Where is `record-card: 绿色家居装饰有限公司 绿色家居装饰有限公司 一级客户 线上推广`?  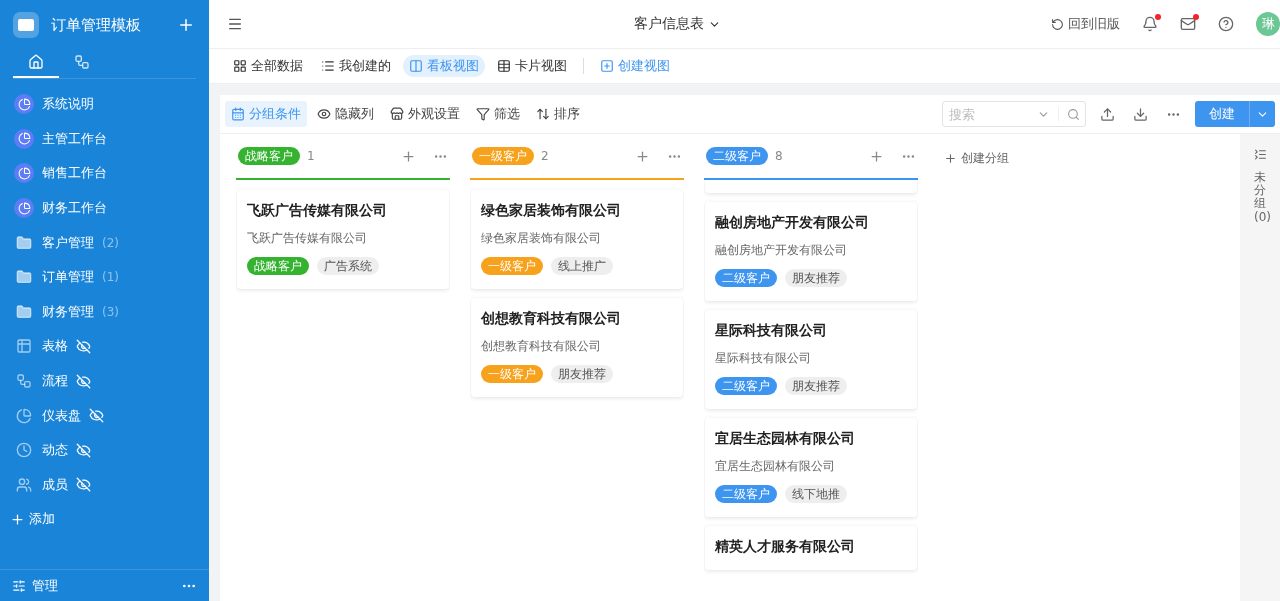 record-card: 绿色家居装饰有限公司 绿色家居装饰有限公司 一级客户 线上推广 is located at coordinates (577, 239).